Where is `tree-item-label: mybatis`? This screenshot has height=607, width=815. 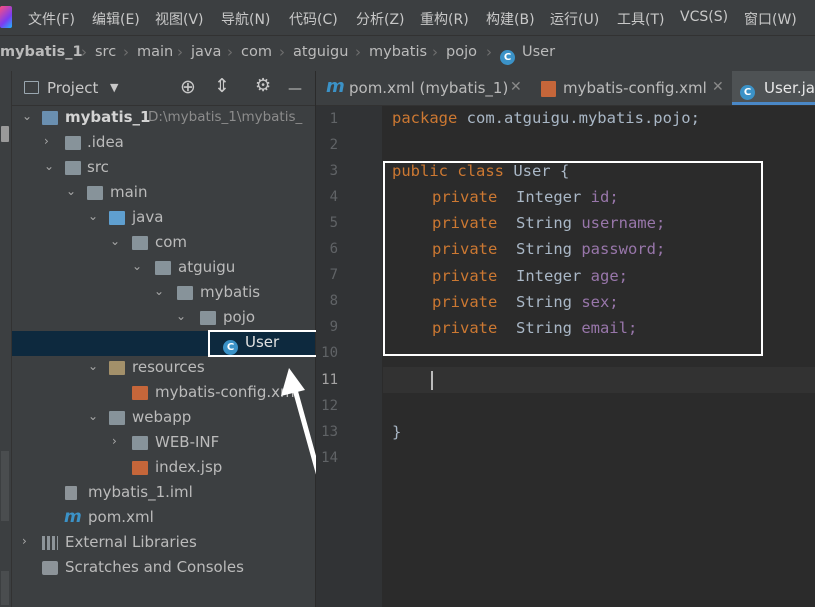 tree-item-label: mybatis is located at coordinates (230, 292).